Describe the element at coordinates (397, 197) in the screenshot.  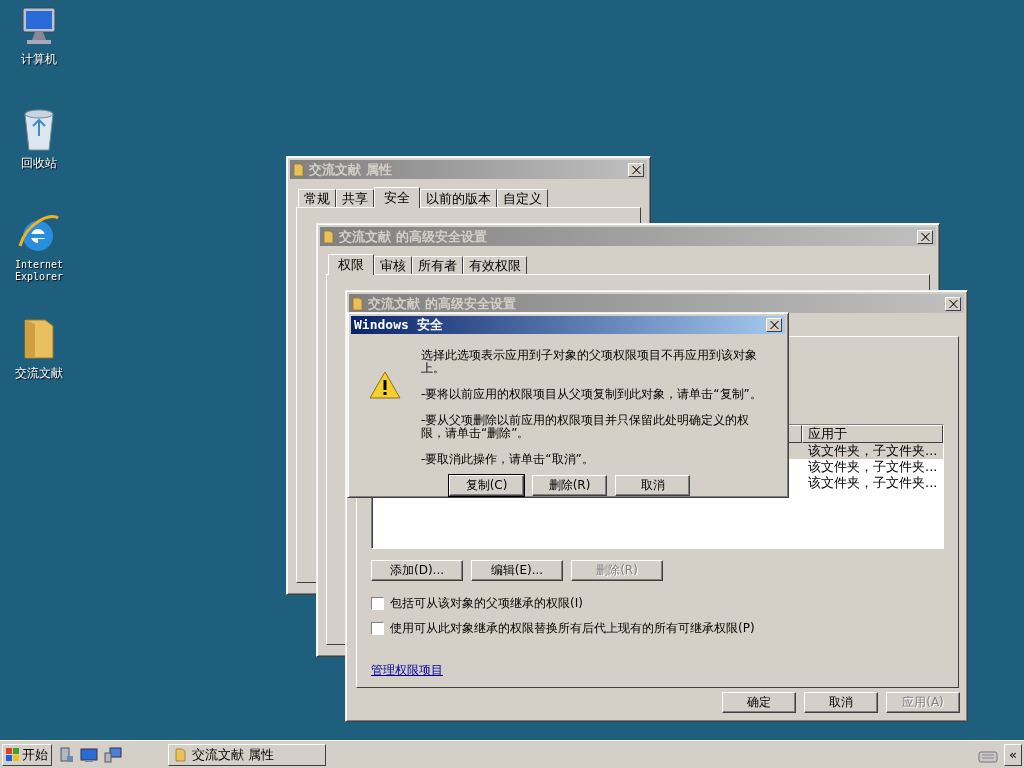
I see `tab: 安全` at that location.